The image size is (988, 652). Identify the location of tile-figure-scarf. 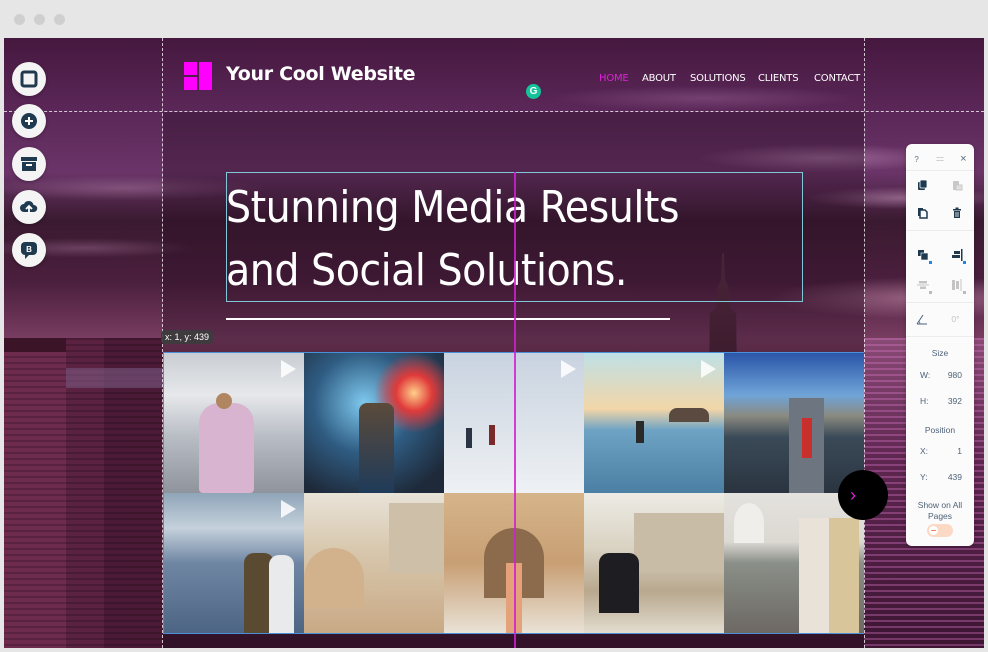
(807, 438).